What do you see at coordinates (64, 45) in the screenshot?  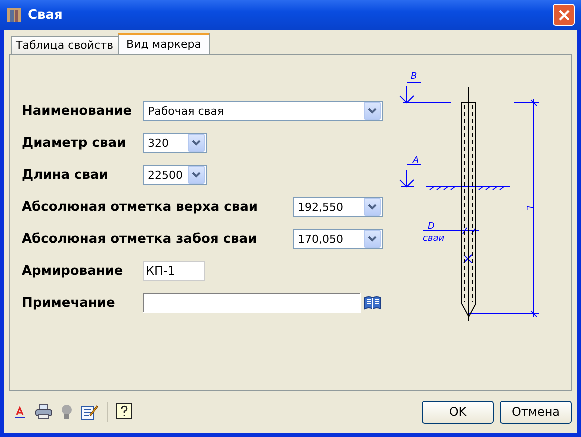 I see `tab: Таблица свойств` at bounding box center [64, 45].